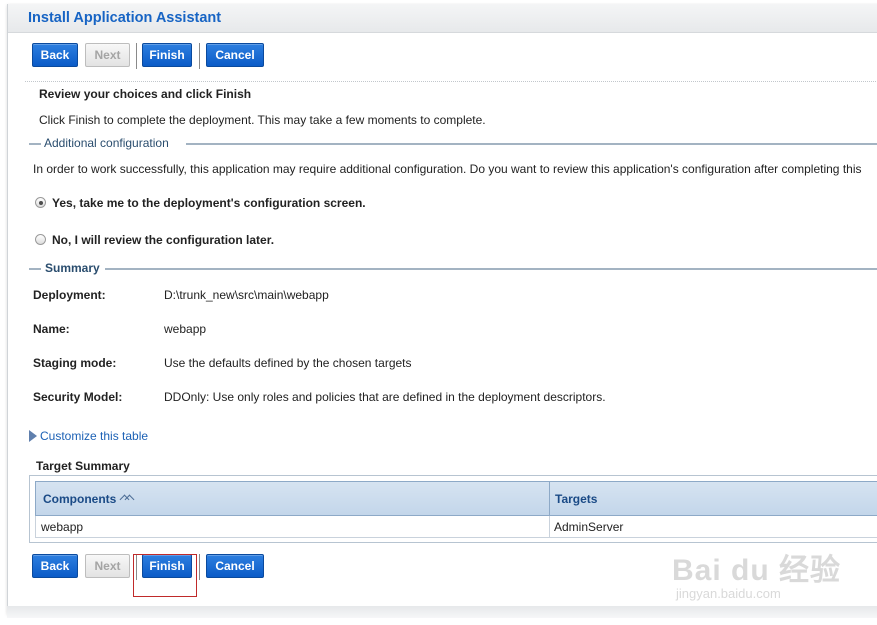  What do you see at coordinates (75, 363) in the screenshot?
I see `summary-label-staging: Staging mode:` at bounding box center [75, 363].